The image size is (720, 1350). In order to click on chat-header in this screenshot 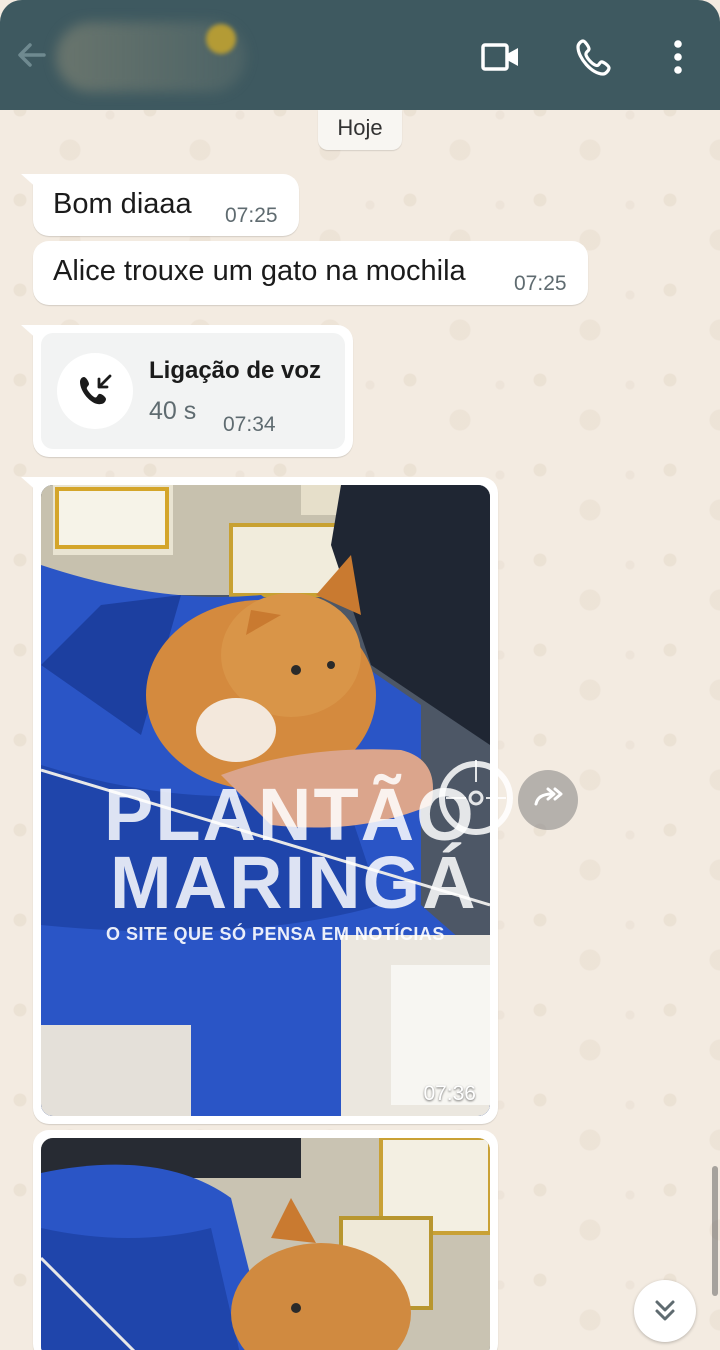, I will do `click(360, 55)`.